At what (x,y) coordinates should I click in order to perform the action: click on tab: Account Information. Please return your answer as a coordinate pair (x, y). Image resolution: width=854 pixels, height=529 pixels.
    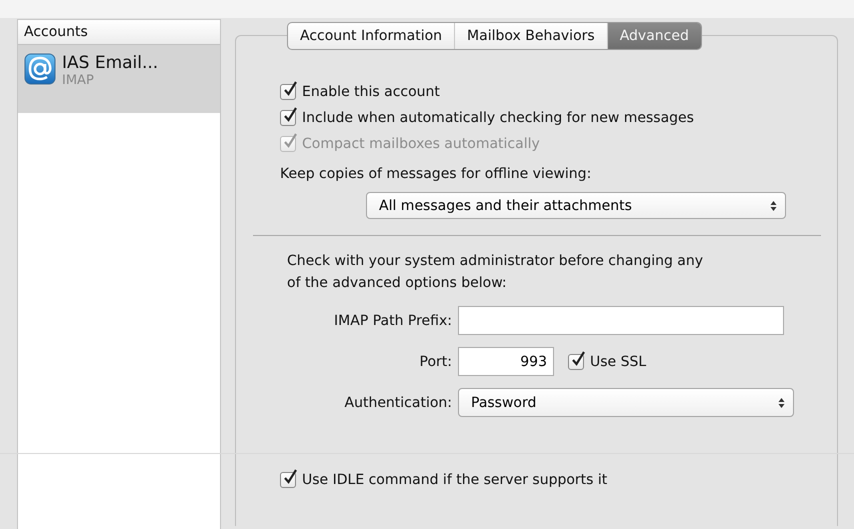
    Looking at the image, I should click on (371, 36).